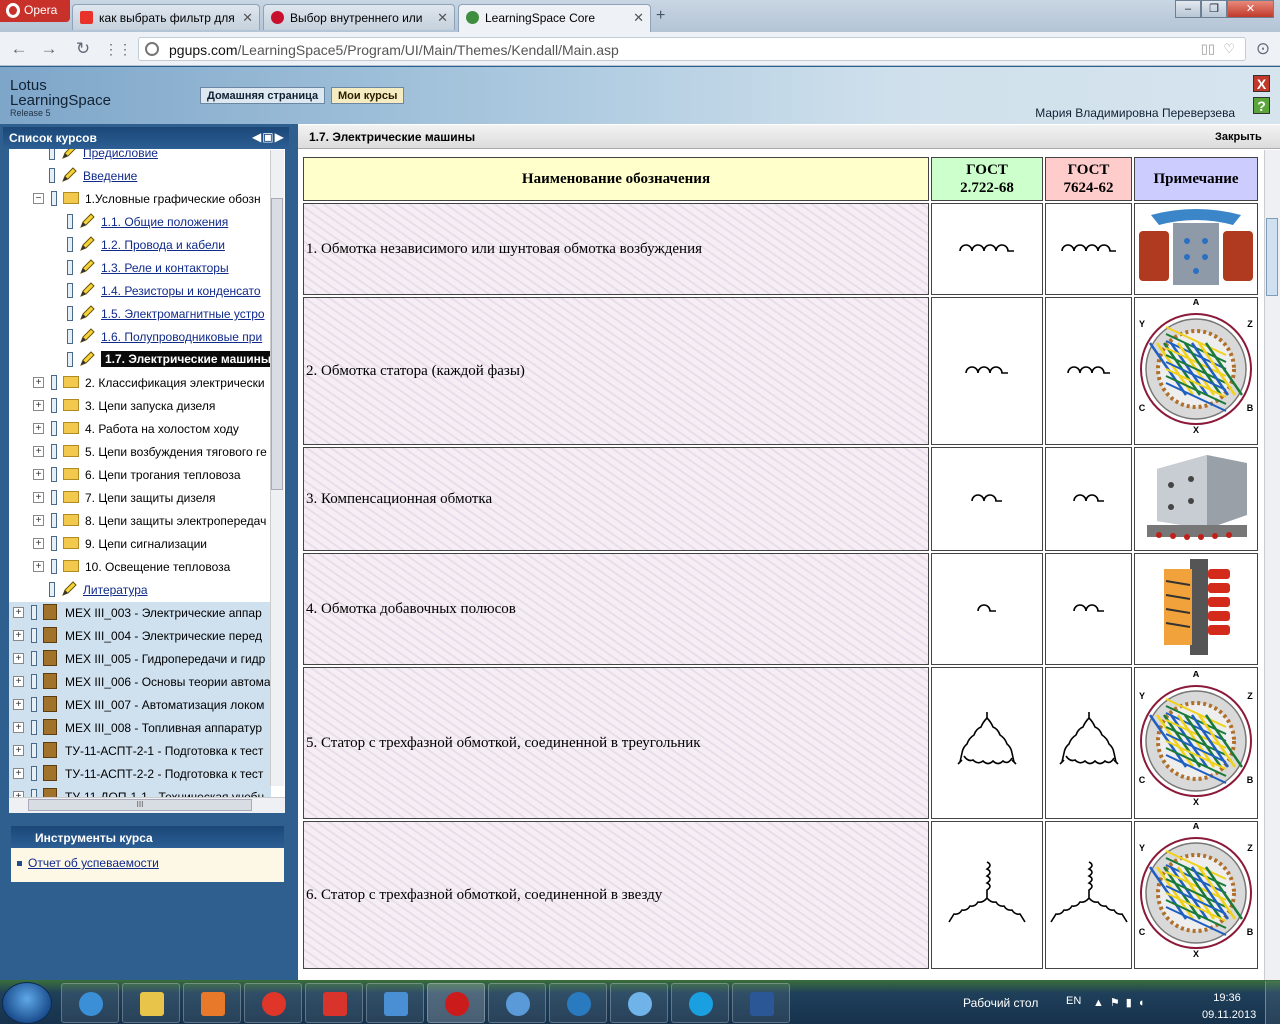  Describe the element at coordinates (1261, 83) in the screenshot. I see `close-button: X` at that location.